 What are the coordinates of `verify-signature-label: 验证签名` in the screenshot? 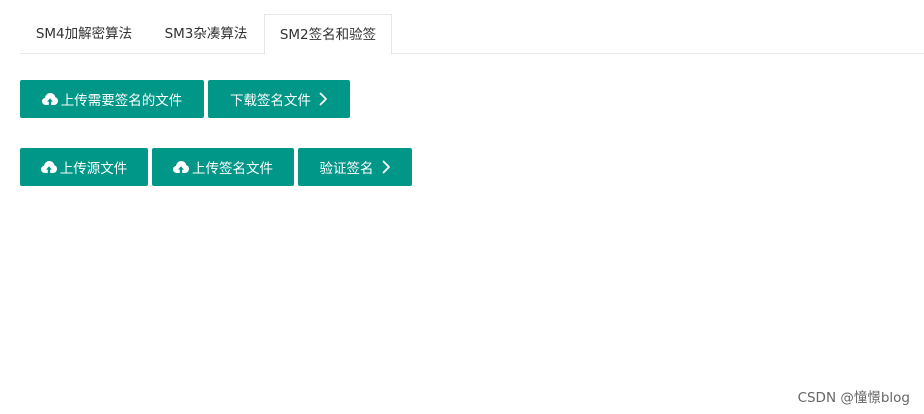 It's located at (346, 169).